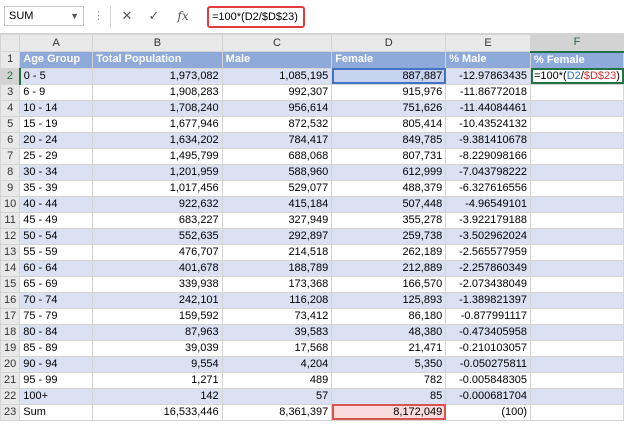 The height and width of the screenshot is (434, 624). Describe the element at coordinates (10, 220) in the screenshot. I see `row-header: 11` at that location.